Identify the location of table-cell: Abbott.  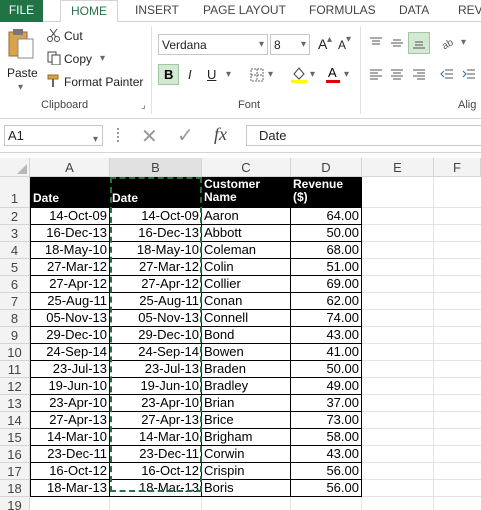
(246, 233).